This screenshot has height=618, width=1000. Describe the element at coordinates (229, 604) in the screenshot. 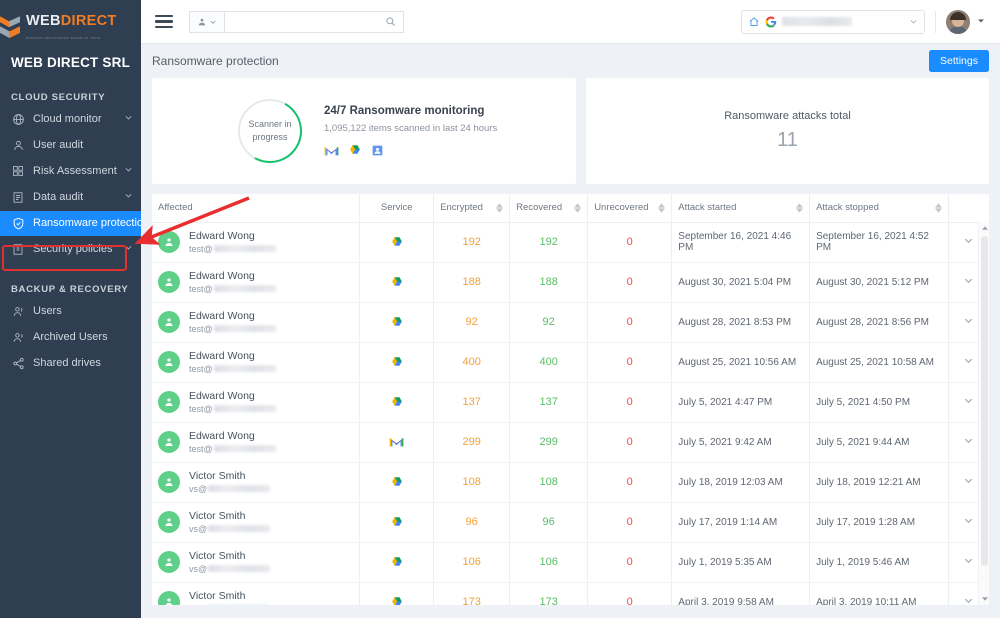

I see `user-email: vs@` at that location.